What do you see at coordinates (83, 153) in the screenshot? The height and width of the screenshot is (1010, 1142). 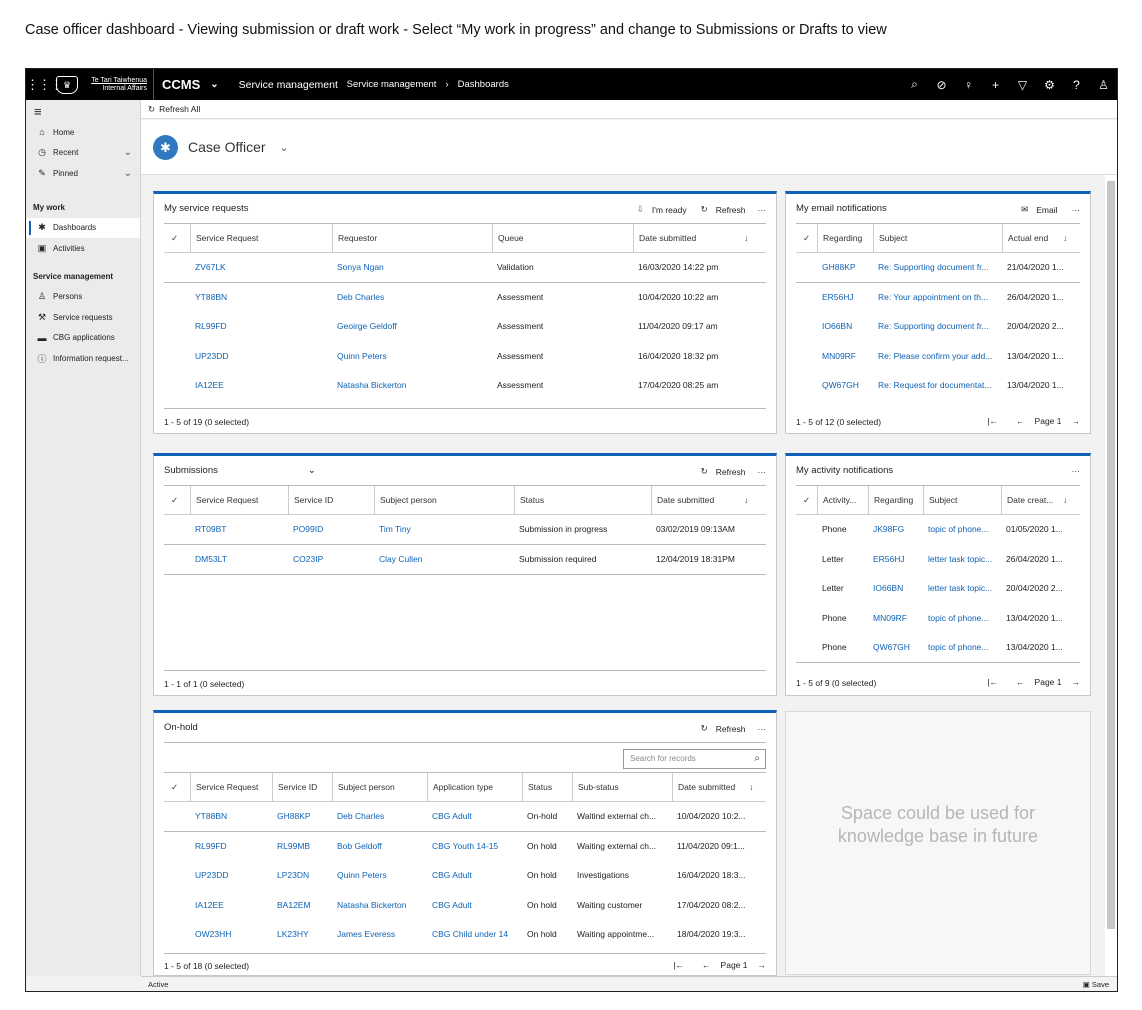 I see `sidebar-item-recent: ◷ Recent ⌄` at bounding box center [83, 153].